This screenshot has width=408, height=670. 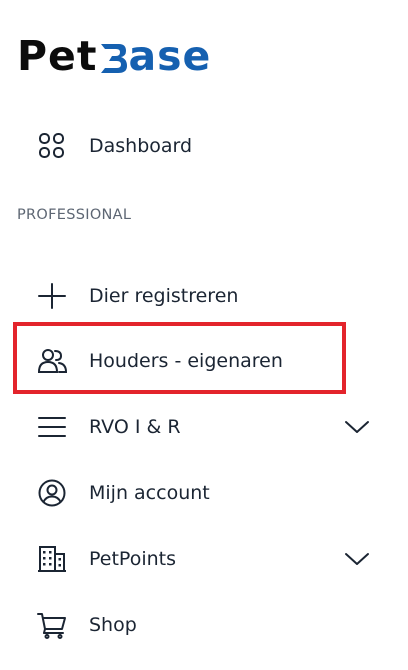 I want to click on nav-label-petpoints: PetPoints, so click(x=132, y=559).